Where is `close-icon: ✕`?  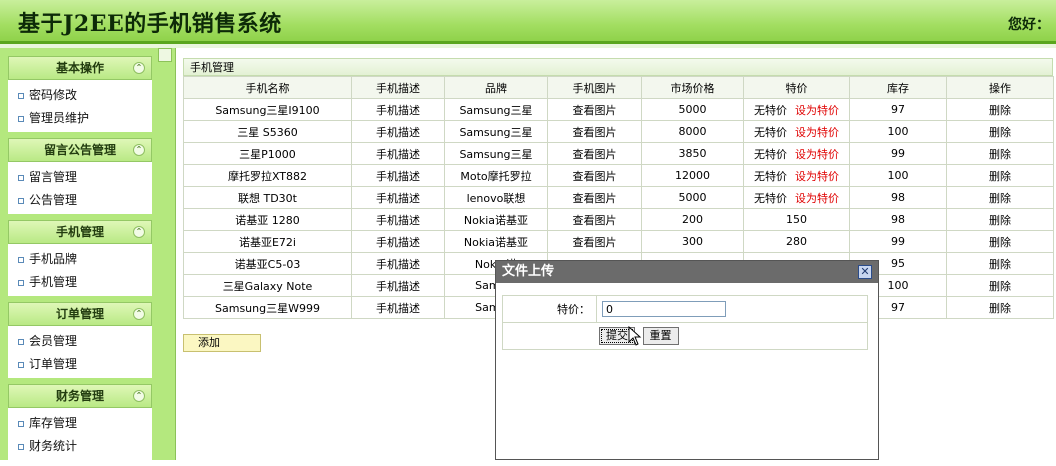
close-icon: ✕ is located at coordinates (865, 272).